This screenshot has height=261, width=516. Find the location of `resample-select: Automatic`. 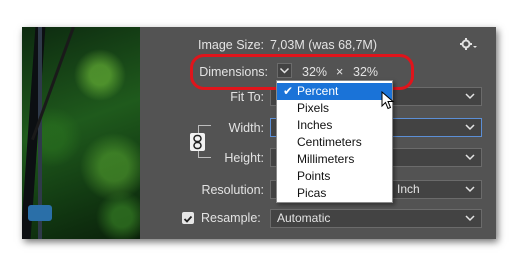

resample-select: Automatic is located at coordinates (376, 218).